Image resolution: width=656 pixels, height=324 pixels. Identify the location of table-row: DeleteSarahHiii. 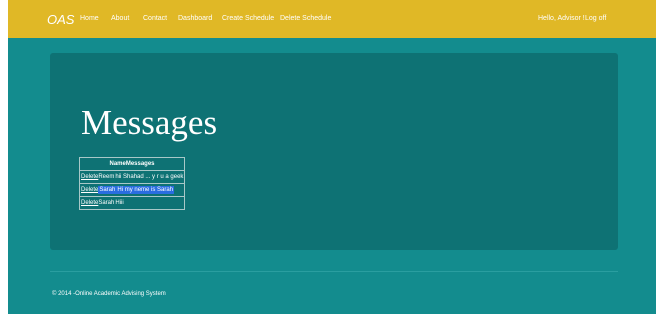
(132, 203).